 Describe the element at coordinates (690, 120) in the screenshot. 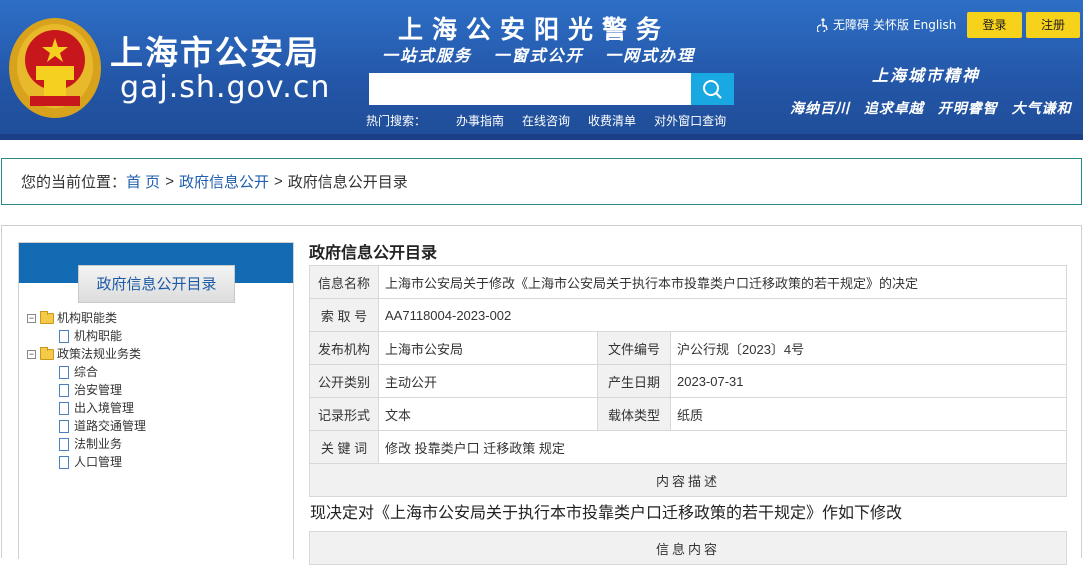

I see `hot-link-windows: 对外窗口查询` at that location.